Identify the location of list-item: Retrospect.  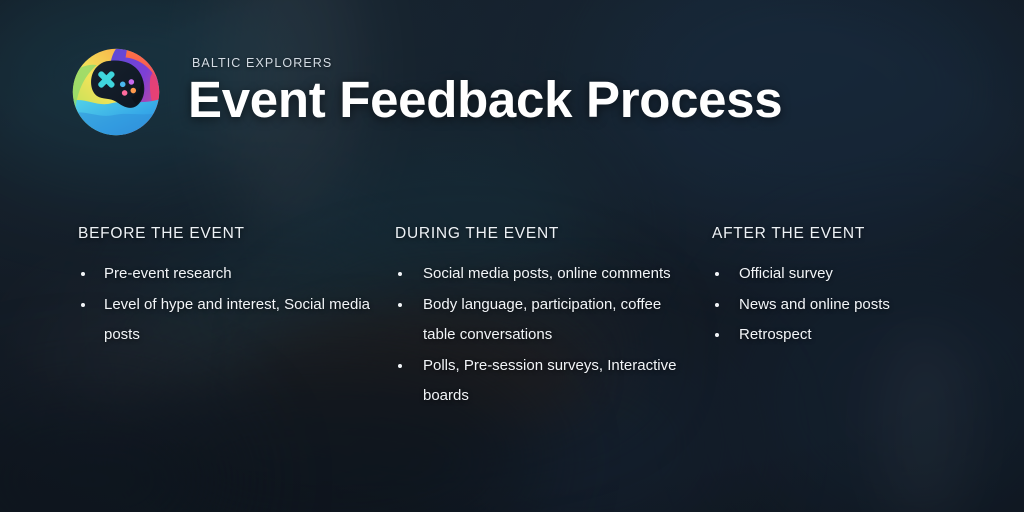
(862, 335).